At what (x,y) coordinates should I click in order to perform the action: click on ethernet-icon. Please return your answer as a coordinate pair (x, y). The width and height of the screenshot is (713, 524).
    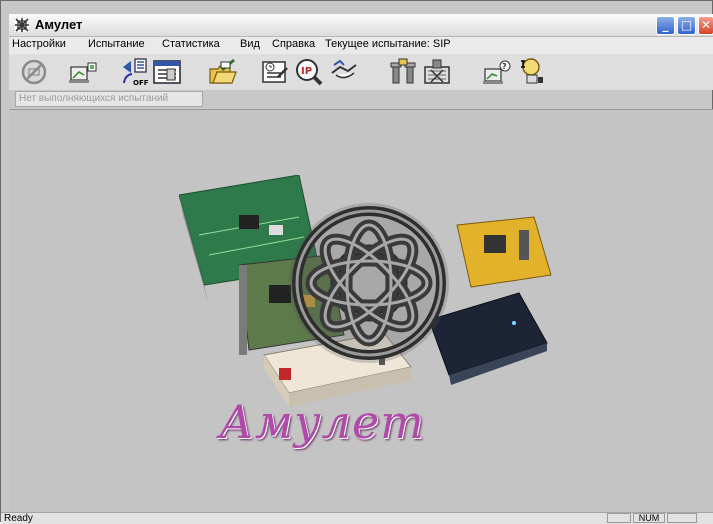
    Looking at the image, I should click on (531, 72).